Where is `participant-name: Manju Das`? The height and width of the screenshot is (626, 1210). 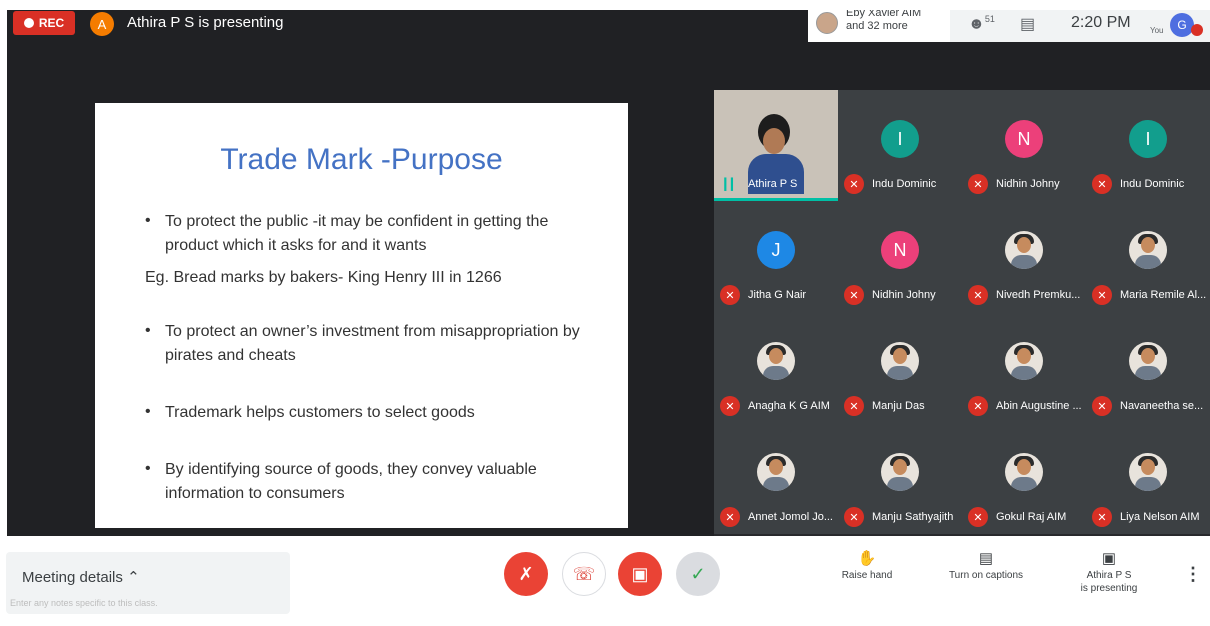
participant-name: Manju Das is located at coordinates (898, 406).